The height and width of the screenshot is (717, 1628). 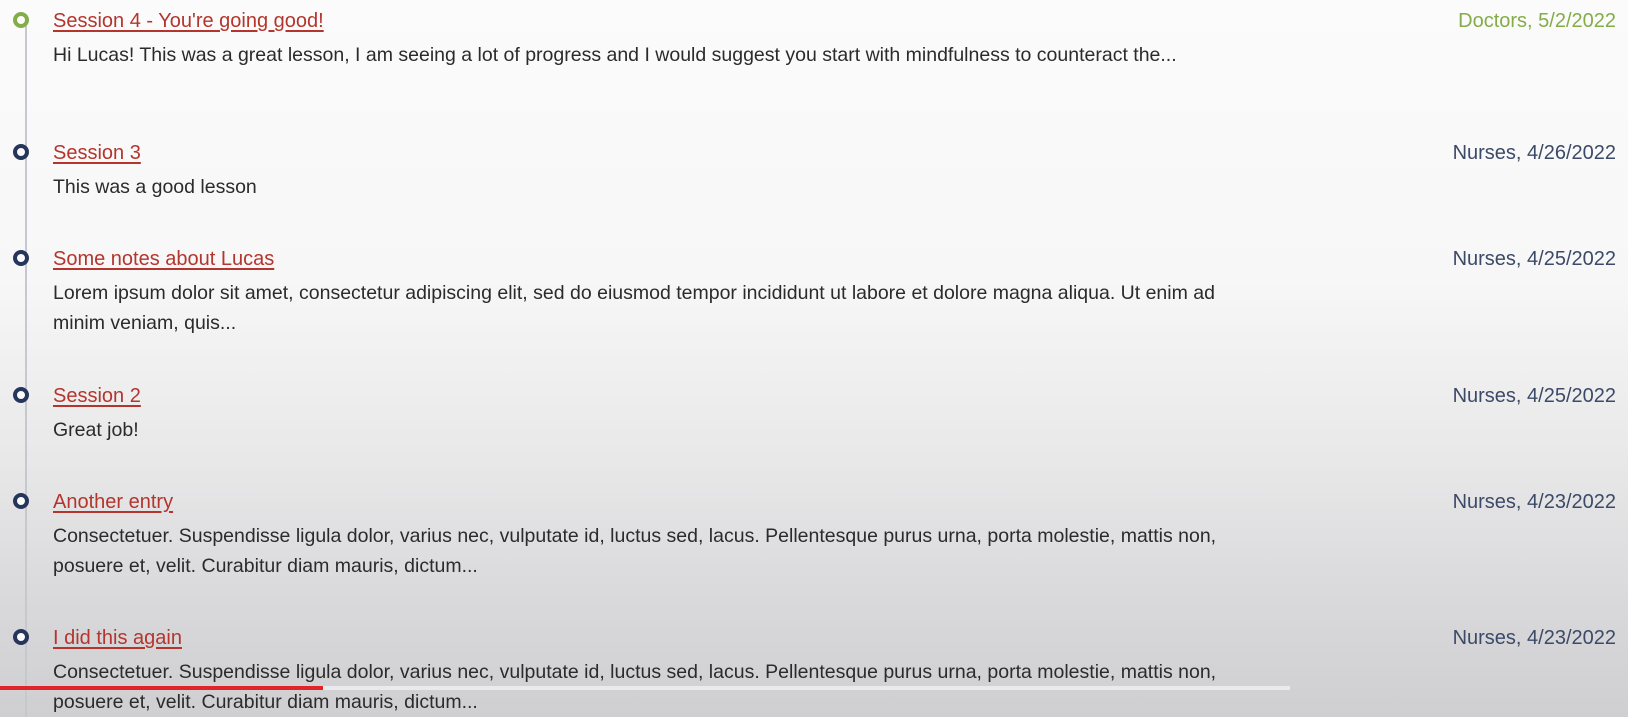 What do you see at coordinates (26, 371) in the screenshot?
I see `timeline-line` at bounding box center [26, 371].